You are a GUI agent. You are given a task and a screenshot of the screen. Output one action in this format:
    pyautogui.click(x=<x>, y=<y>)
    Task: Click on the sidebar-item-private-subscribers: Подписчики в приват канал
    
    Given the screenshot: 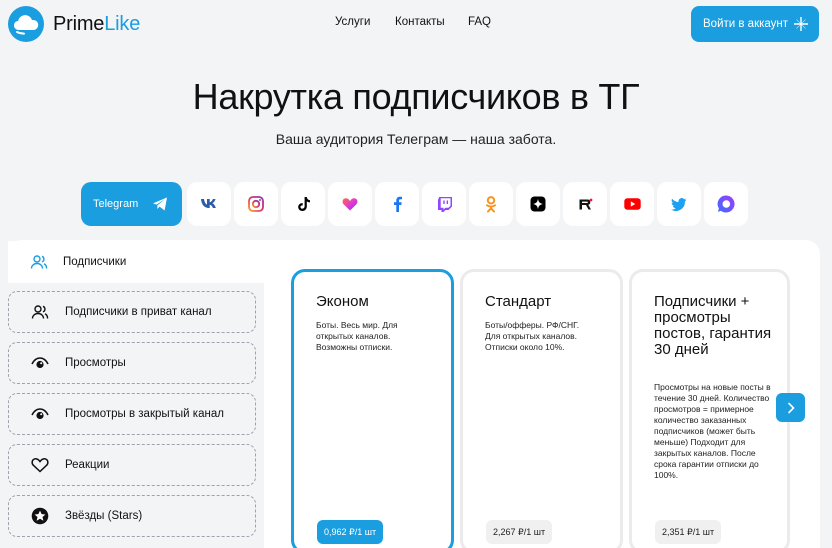 What is the action you would take?
    pyautogui.click(x=132, y=312)
    